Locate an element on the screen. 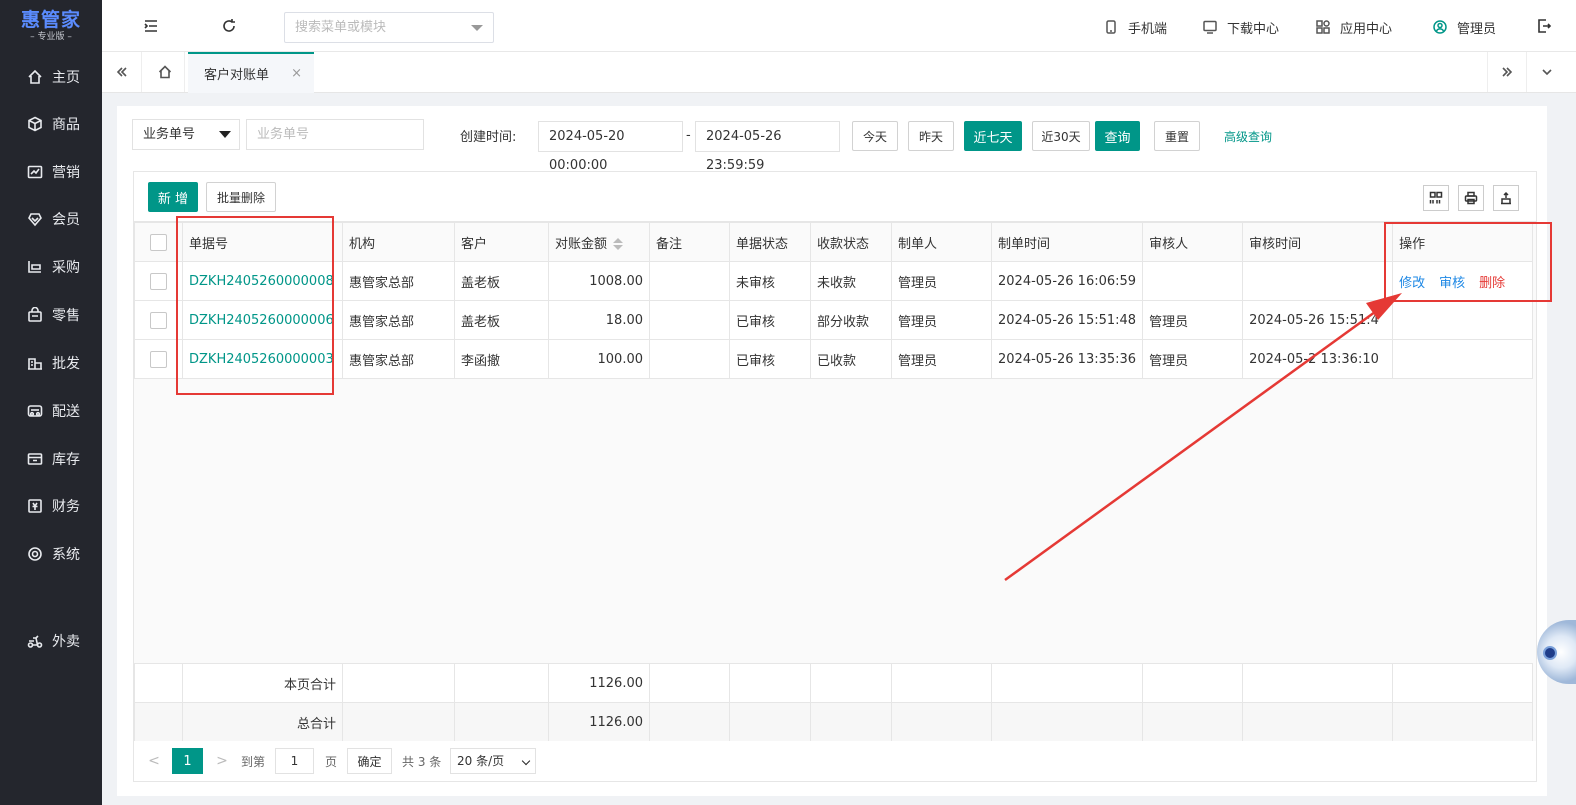 The image size is (1576, 805). created-time-label: 创建时间: is located at coordinates (488, 137).